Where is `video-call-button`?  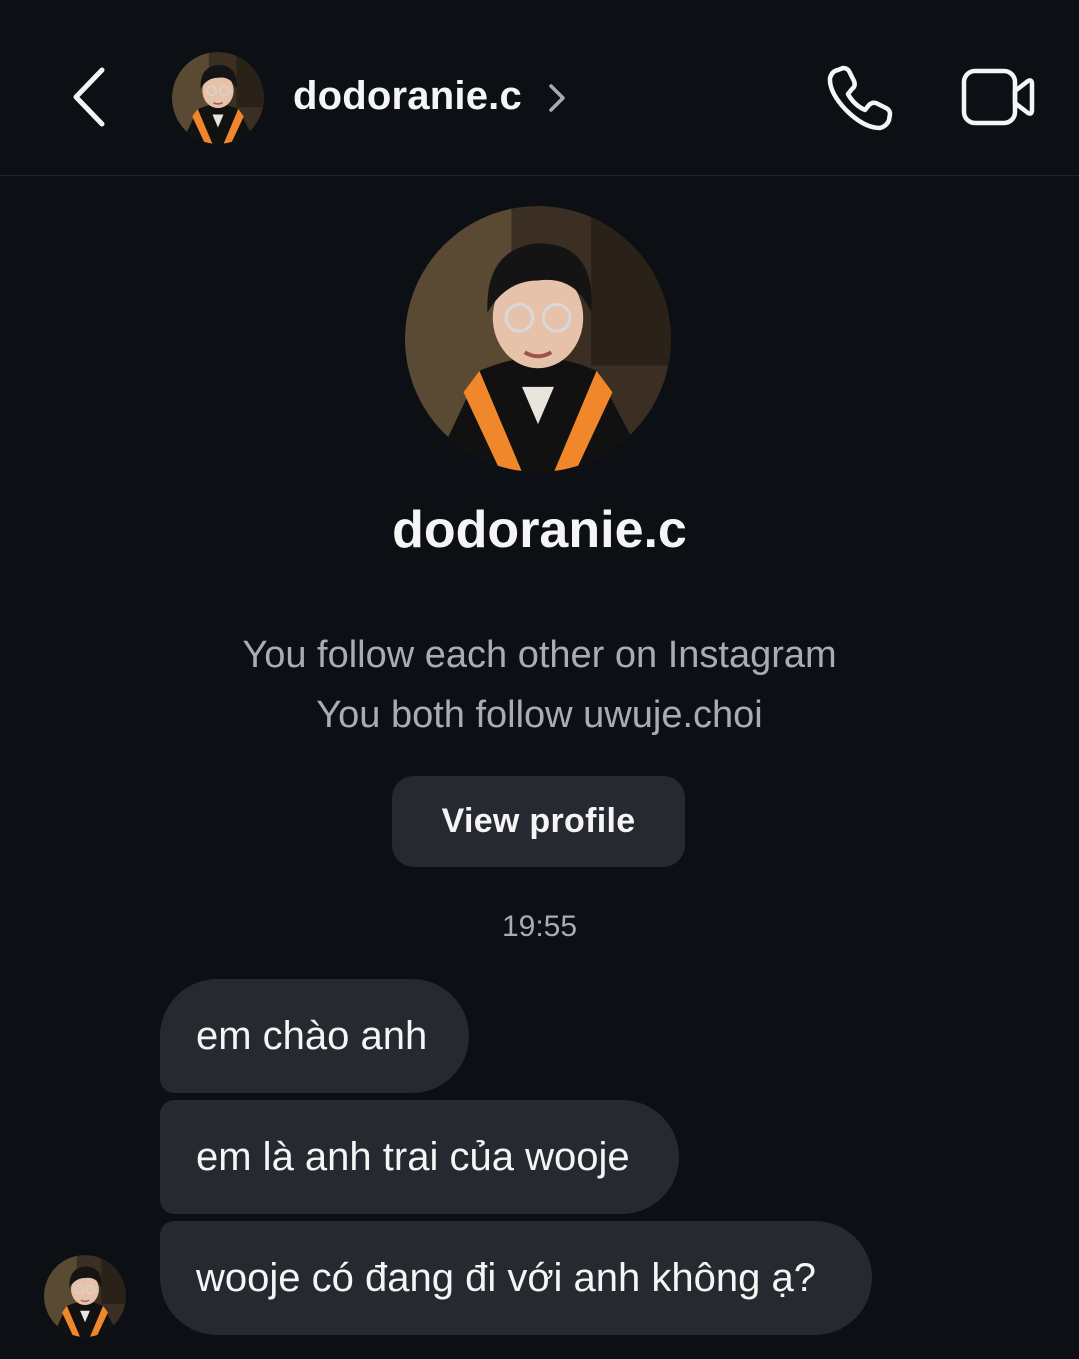
video-call-button is located at coordinates (998, 97).